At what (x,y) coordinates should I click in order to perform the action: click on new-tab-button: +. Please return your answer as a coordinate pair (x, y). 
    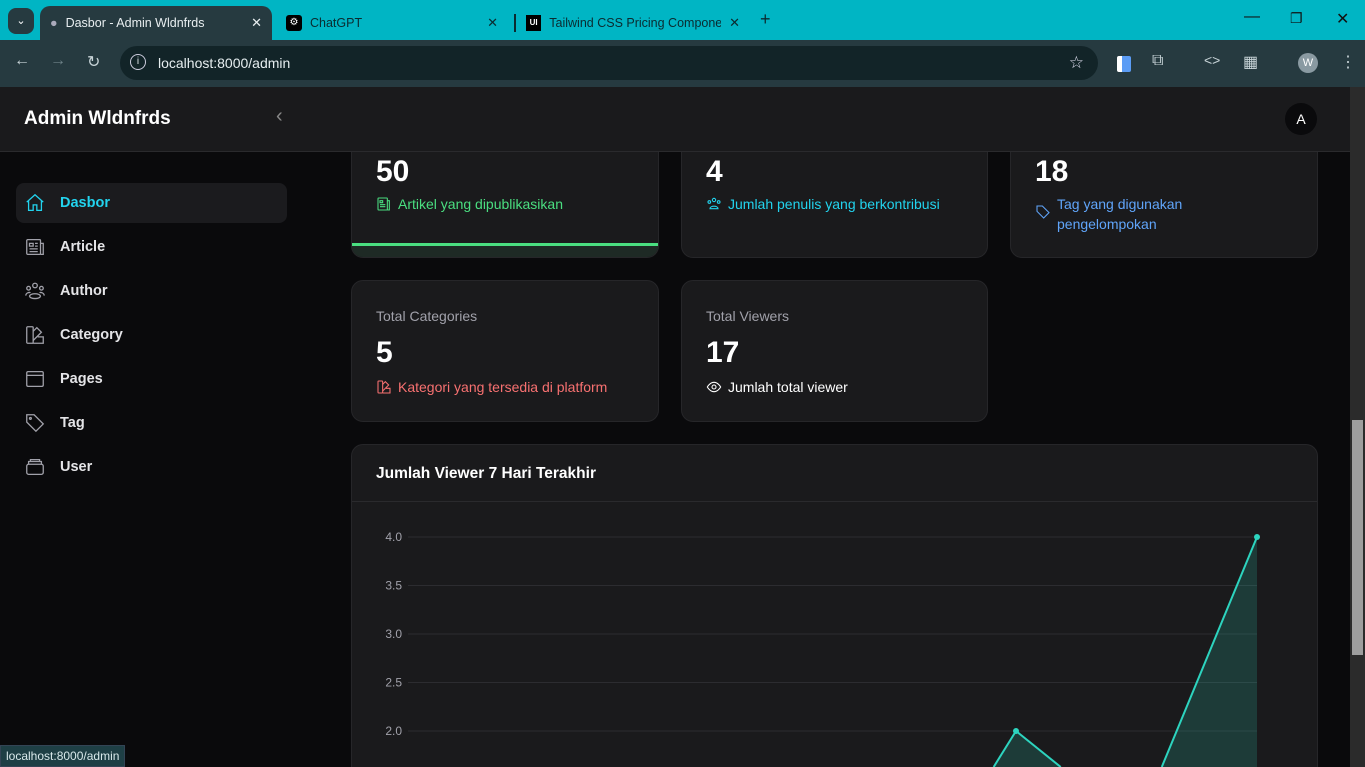
    Looking at the image, I should click on (765, 19).